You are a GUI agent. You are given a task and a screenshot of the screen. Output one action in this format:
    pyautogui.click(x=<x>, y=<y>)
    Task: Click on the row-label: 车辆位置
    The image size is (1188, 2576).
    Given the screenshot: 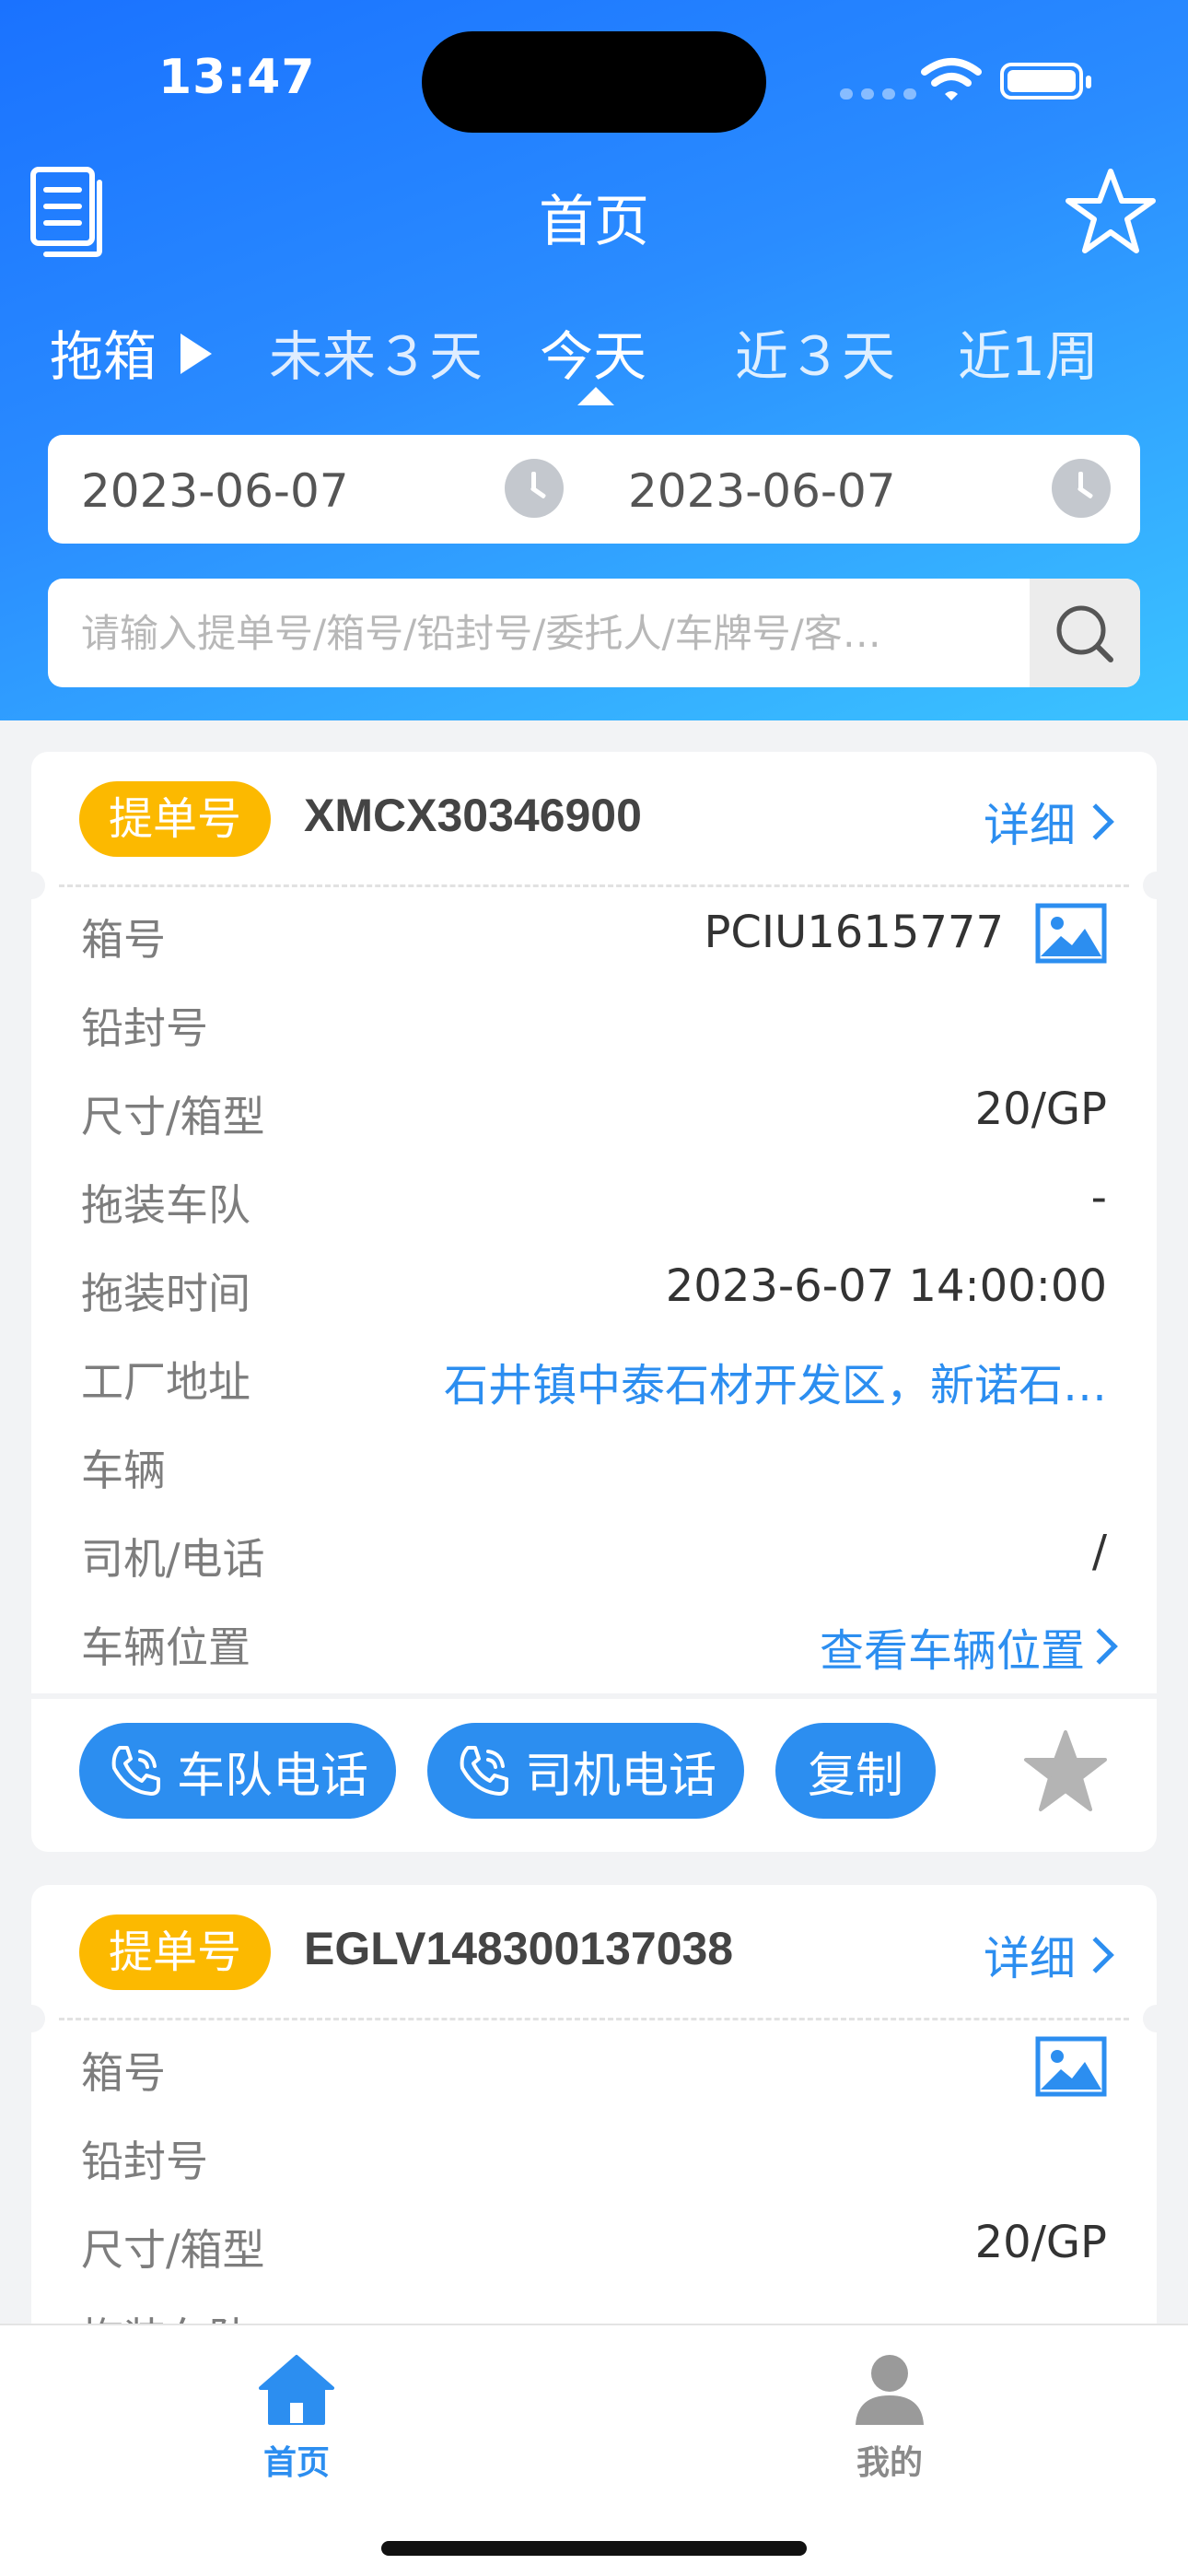 What is the action you would take?
    pyautogui.click(x=165, y=1647)
    